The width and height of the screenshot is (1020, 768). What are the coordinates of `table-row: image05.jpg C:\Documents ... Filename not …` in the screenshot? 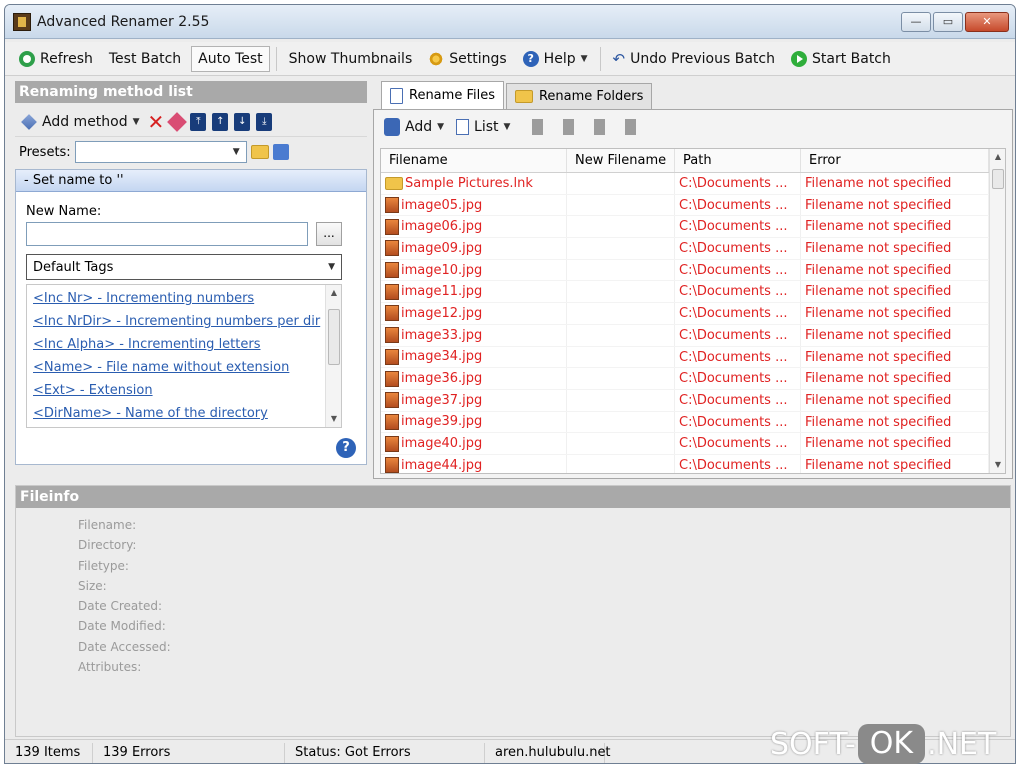 It's located at (693, 205).